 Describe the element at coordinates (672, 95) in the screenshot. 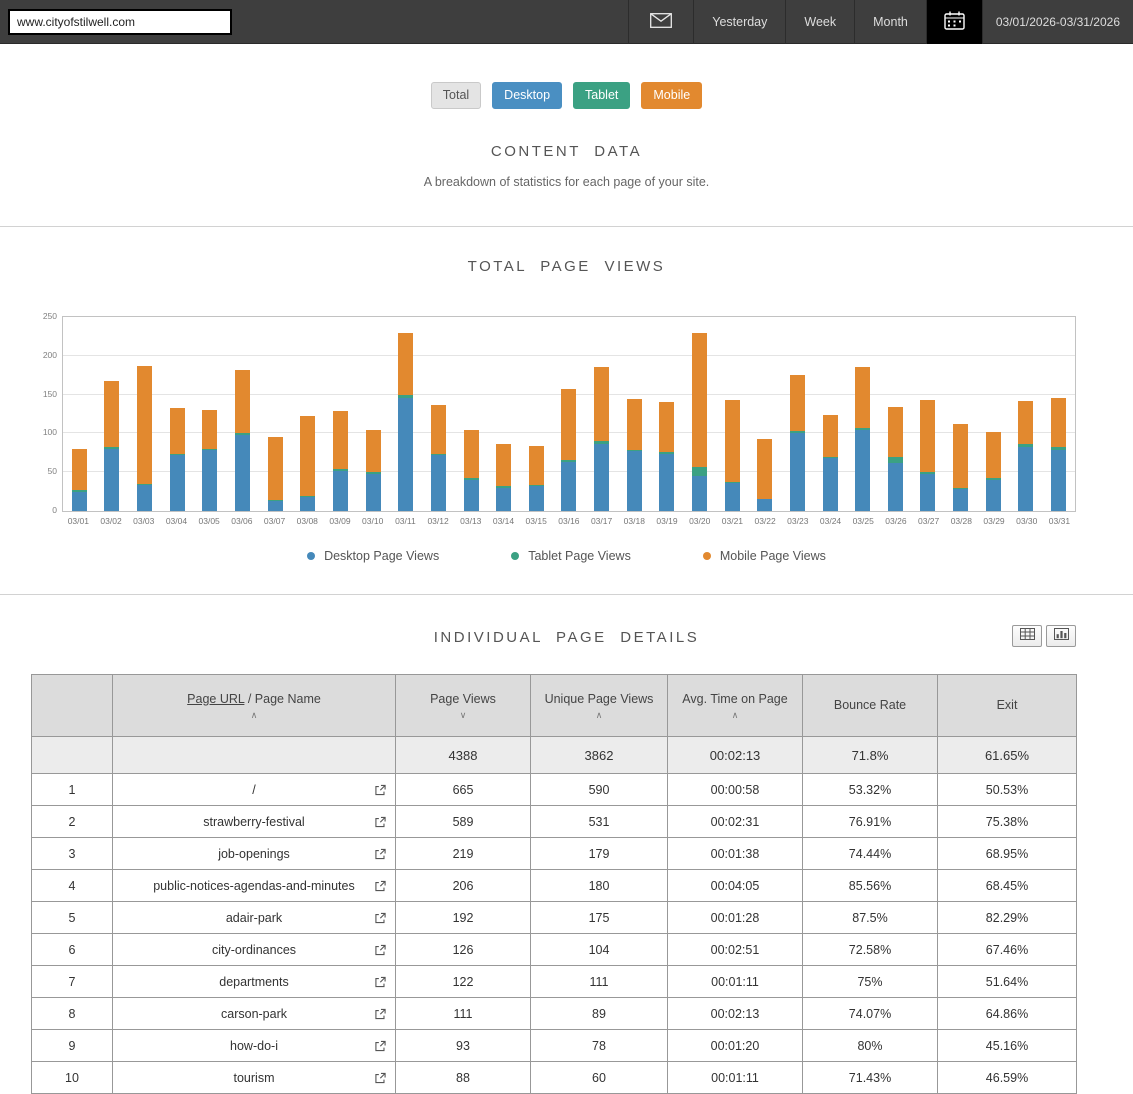

I see `filter-button-mobile: Mobile` at that location.